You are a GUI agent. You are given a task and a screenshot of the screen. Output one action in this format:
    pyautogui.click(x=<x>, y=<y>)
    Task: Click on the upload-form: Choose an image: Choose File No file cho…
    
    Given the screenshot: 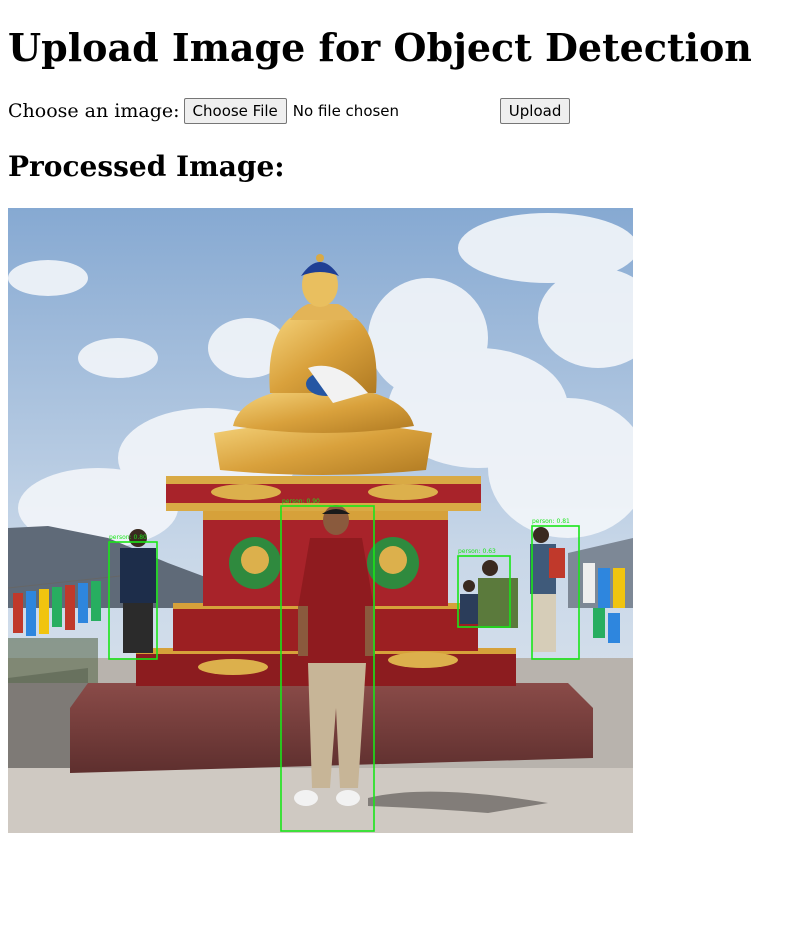 What is the action you would take?
    pyautogui.click(x=289, y=111)
    